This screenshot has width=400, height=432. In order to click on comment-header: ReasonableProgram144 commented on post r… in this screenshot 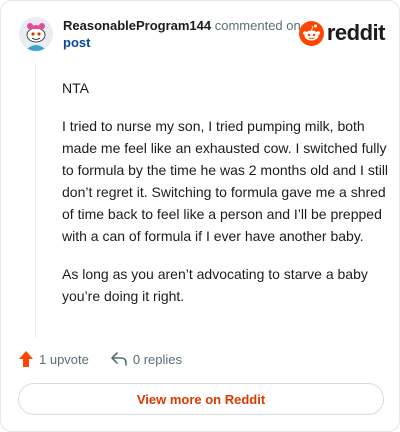, I will do `click(204, 35)`.